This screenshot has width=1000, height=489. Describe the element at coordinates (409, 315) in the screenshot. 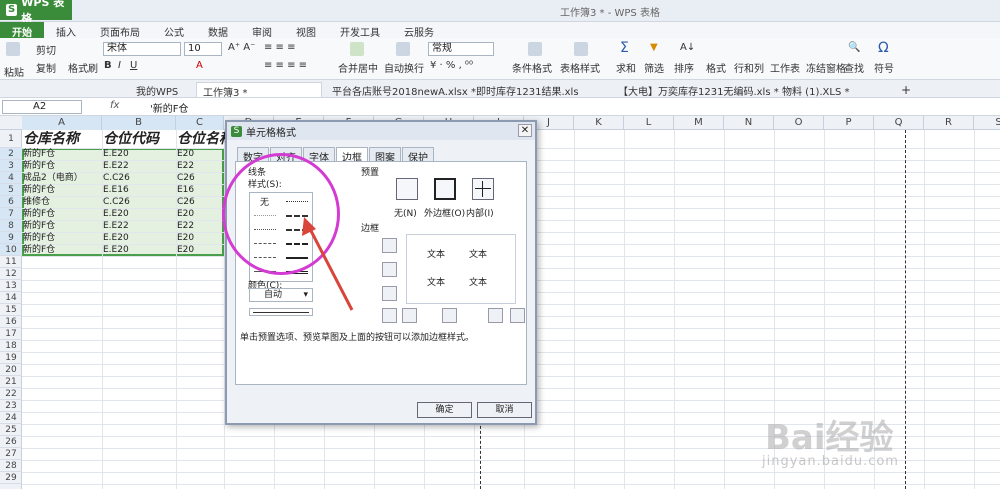

I see `border-left-button` at that location.